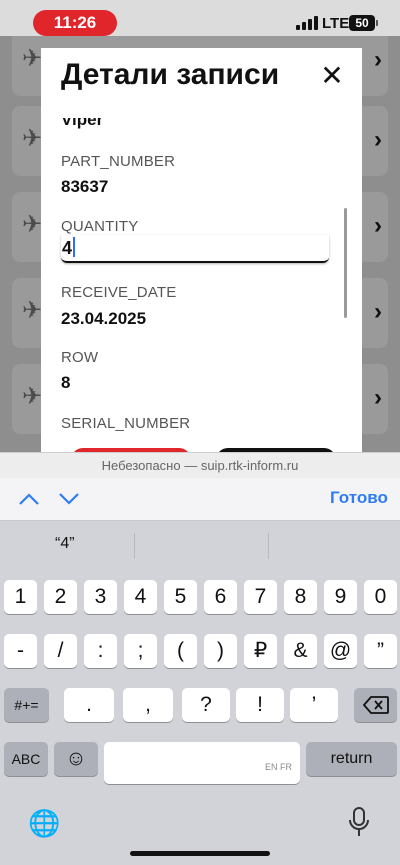 The width and height of the screenshot is (400, 865). I want to click on close-button: ✕, so click(332, 77).